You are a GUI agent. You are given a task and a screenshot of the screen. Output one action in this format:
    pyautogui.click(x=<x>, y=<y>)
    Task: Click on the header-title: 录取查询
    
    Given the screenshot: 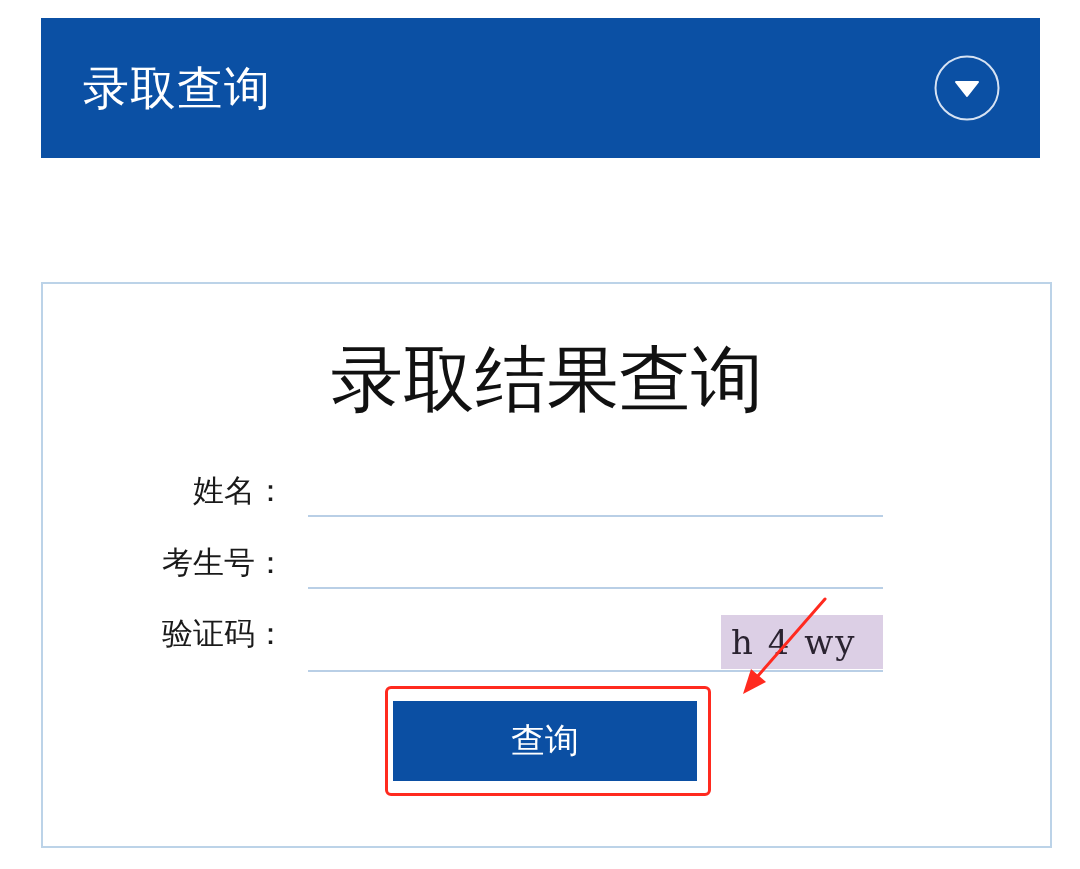 What is the action you would take?
    pyautogui.click(x=177, y=88)
    